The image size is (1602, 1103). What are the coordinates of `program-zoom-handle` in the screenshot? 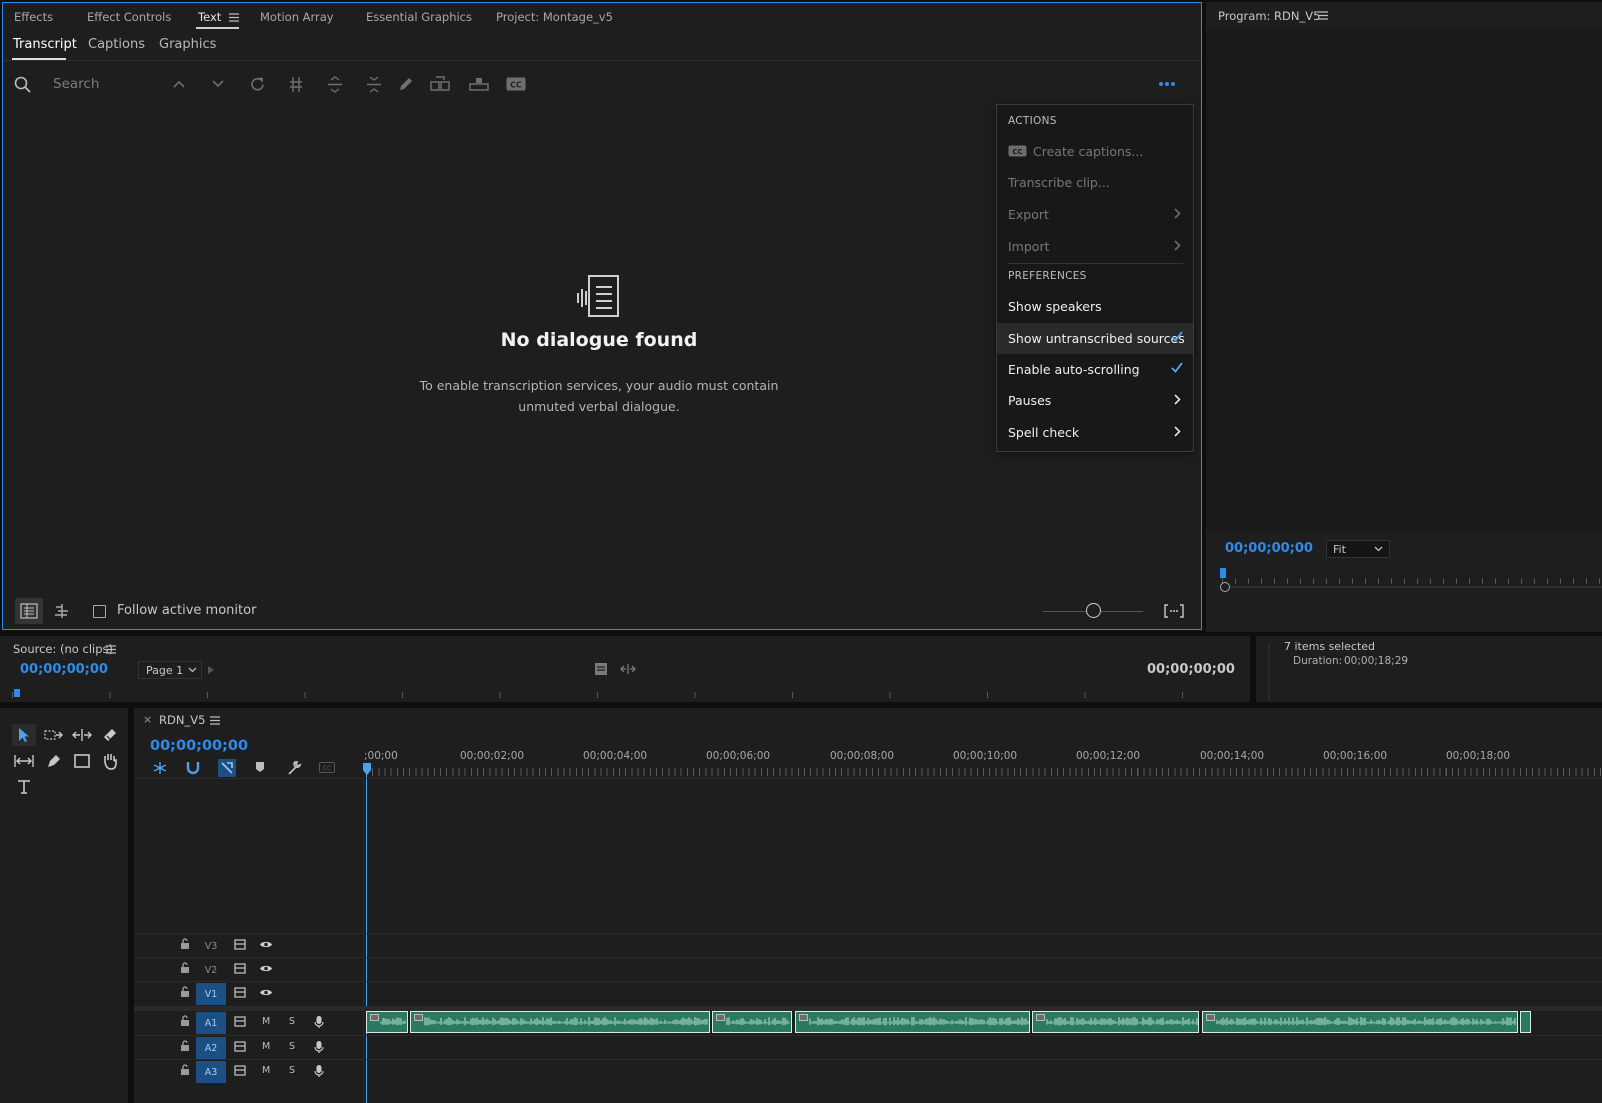 It's located at (1225, 587).